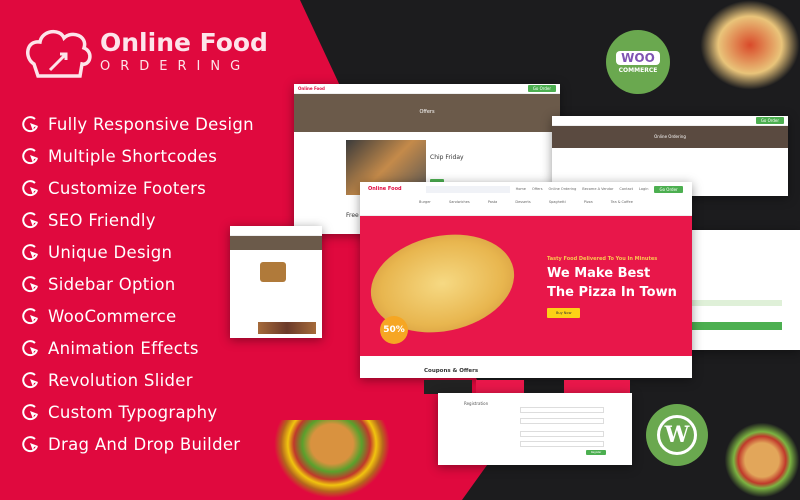 The width and height of the screenshot is (800, 500). I want to click on feature-label: Drag And Drop Builder, so click(144, 444).